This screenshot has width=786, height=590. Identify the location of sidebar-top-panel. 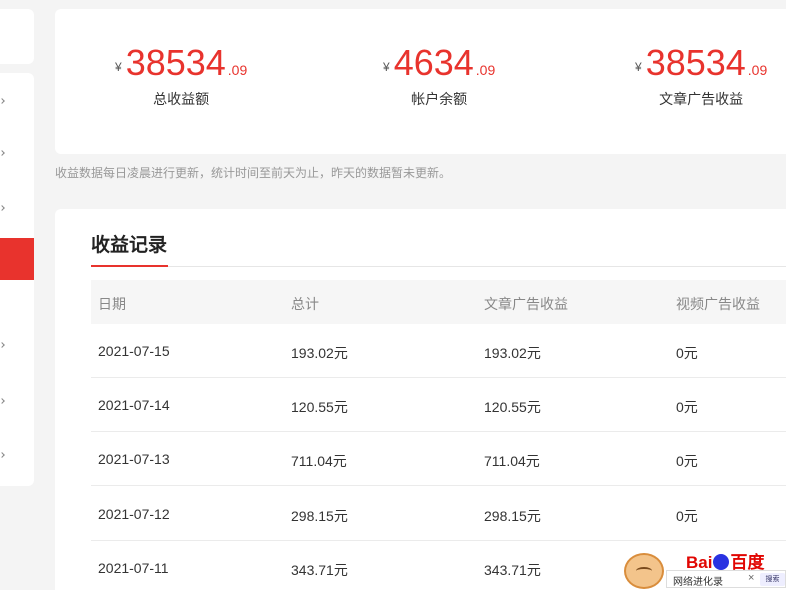
(17, 36).